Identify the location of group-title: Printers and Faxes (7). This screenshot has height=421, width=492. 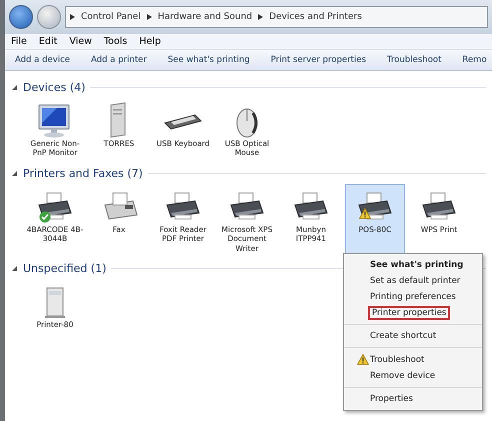
(83, 173).